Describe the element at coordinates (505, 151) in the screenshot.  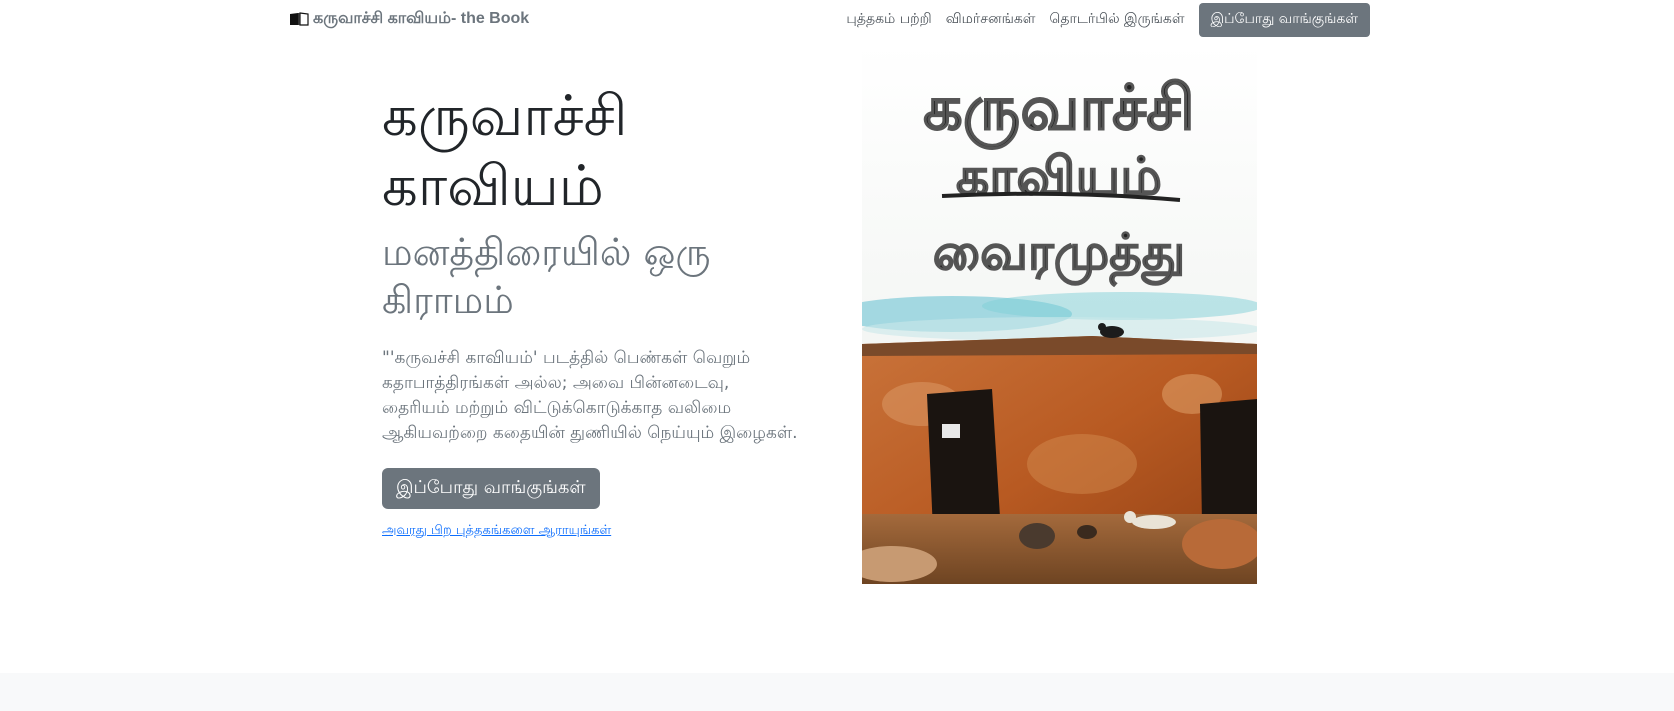
I see `hero-title: கருவாச்சி காவியம்` at that location.